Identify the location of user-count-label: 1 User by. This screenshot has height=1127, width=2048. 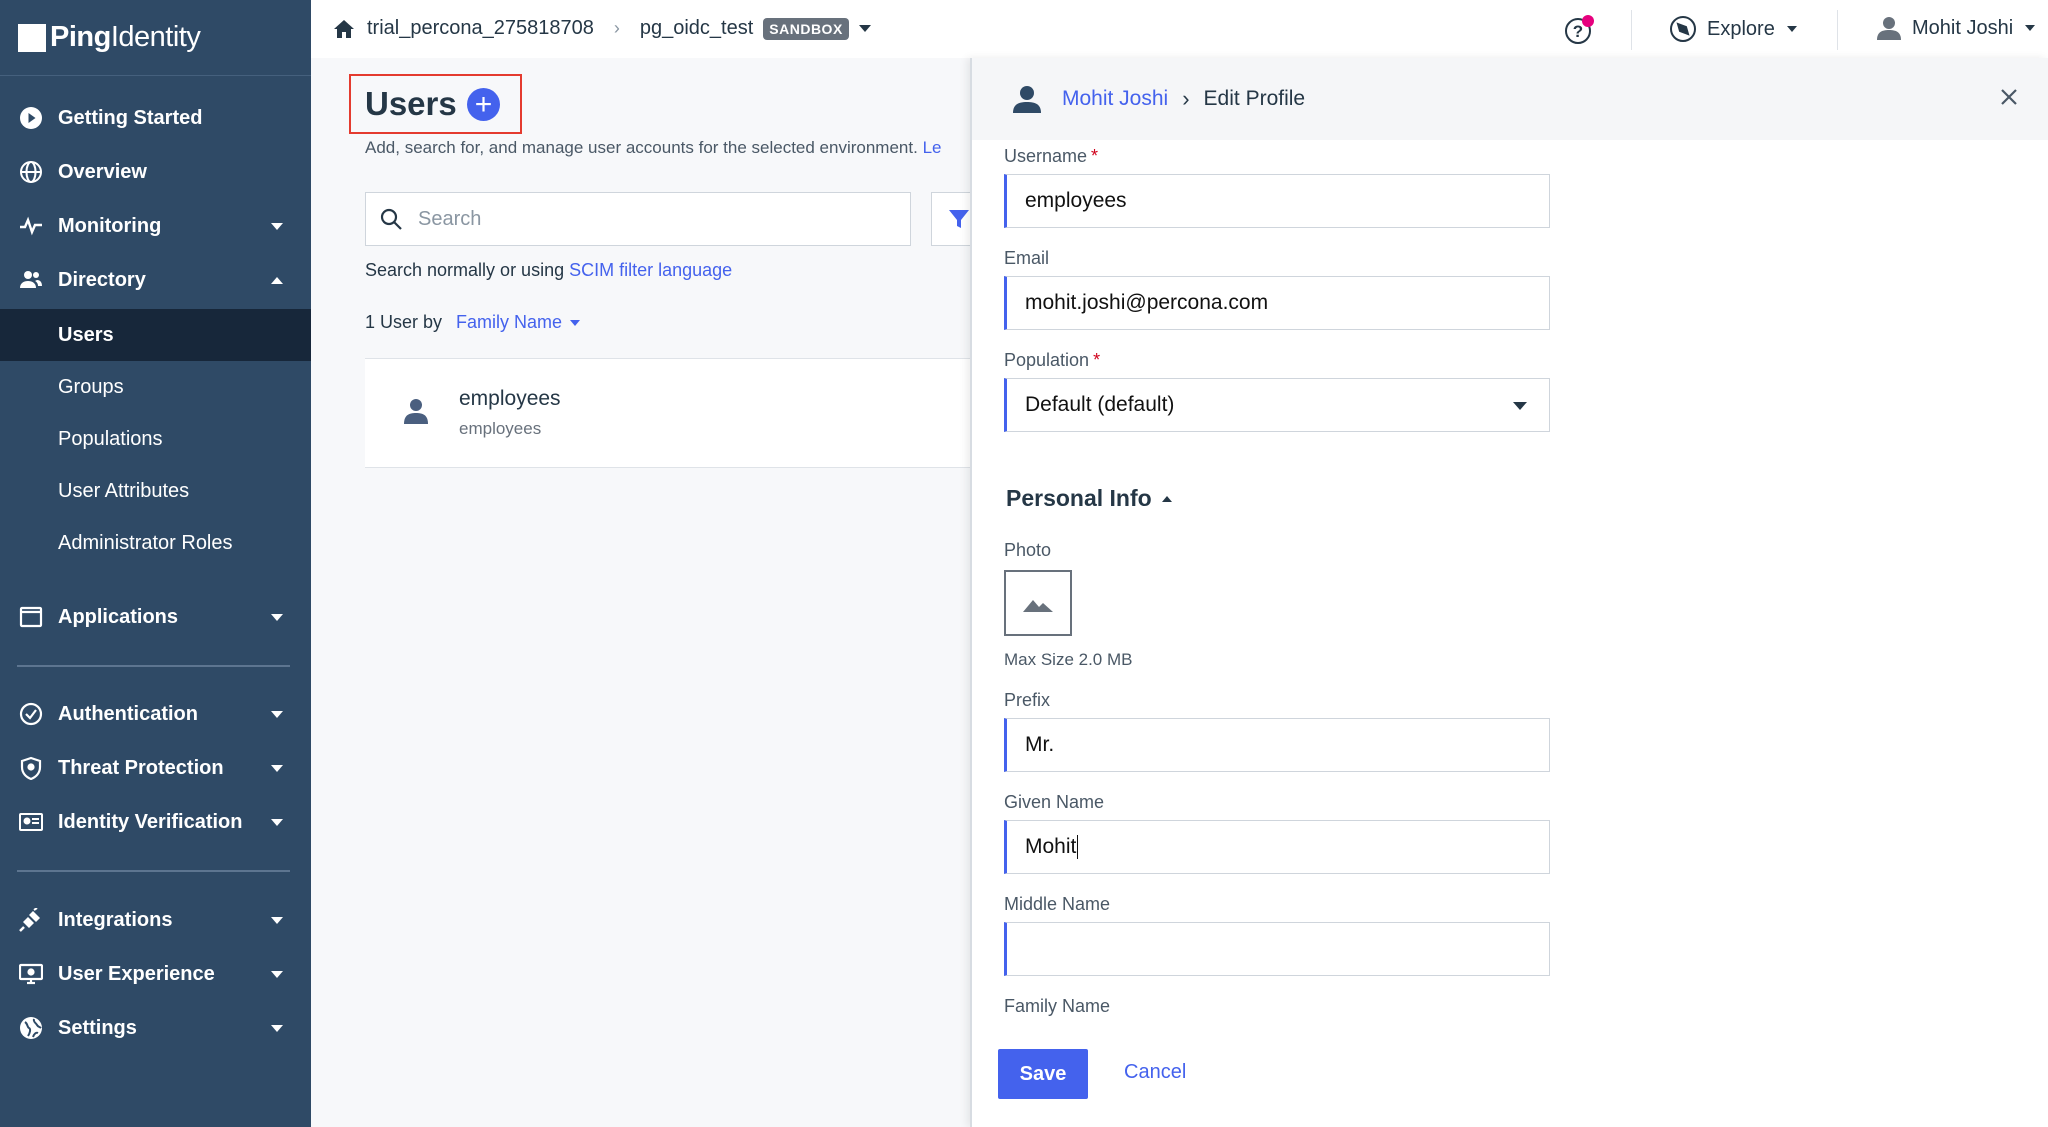
(404, 322).